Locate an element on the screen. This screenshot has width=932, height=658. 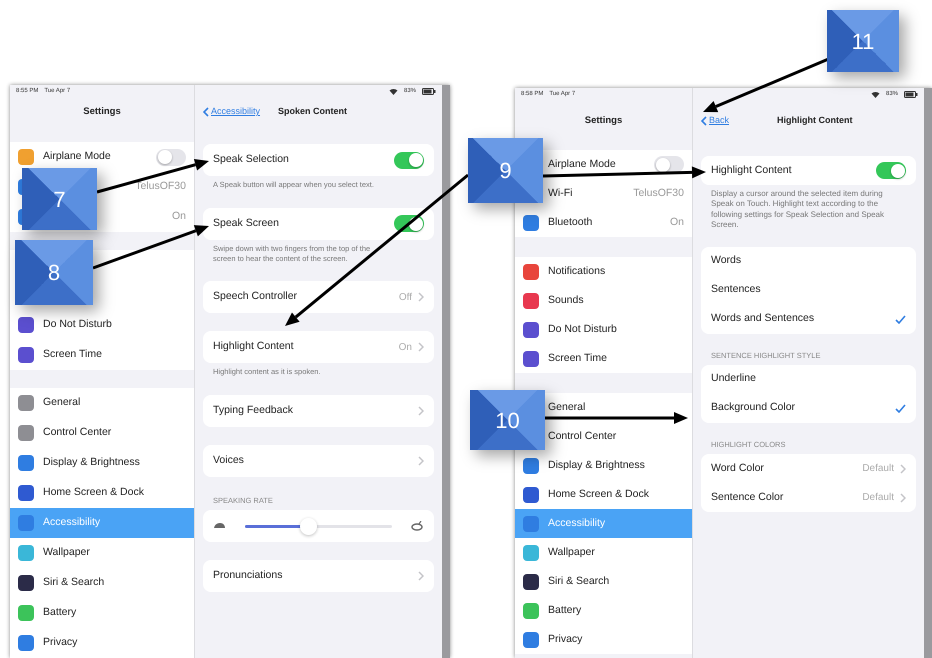
setting-label: Sentence Color is located at coordinates (747, 497).